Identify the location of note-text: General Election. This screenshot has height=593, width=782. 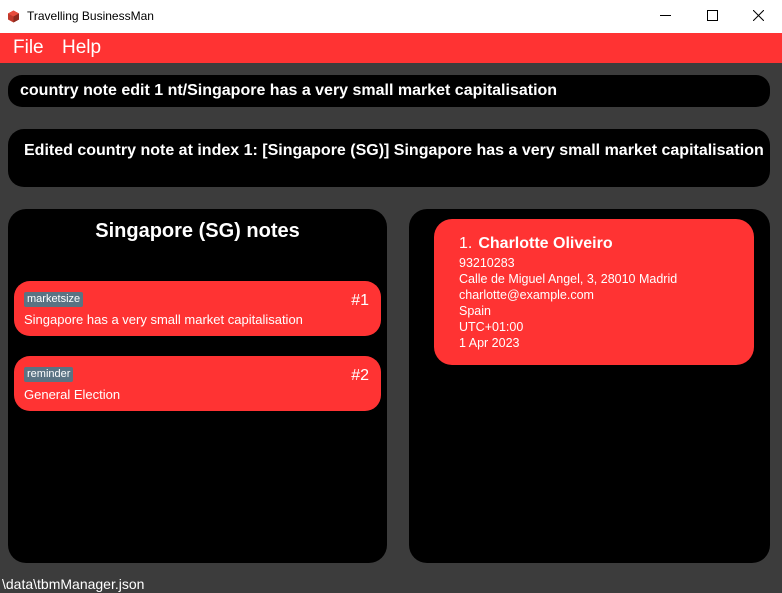
(72, 394).